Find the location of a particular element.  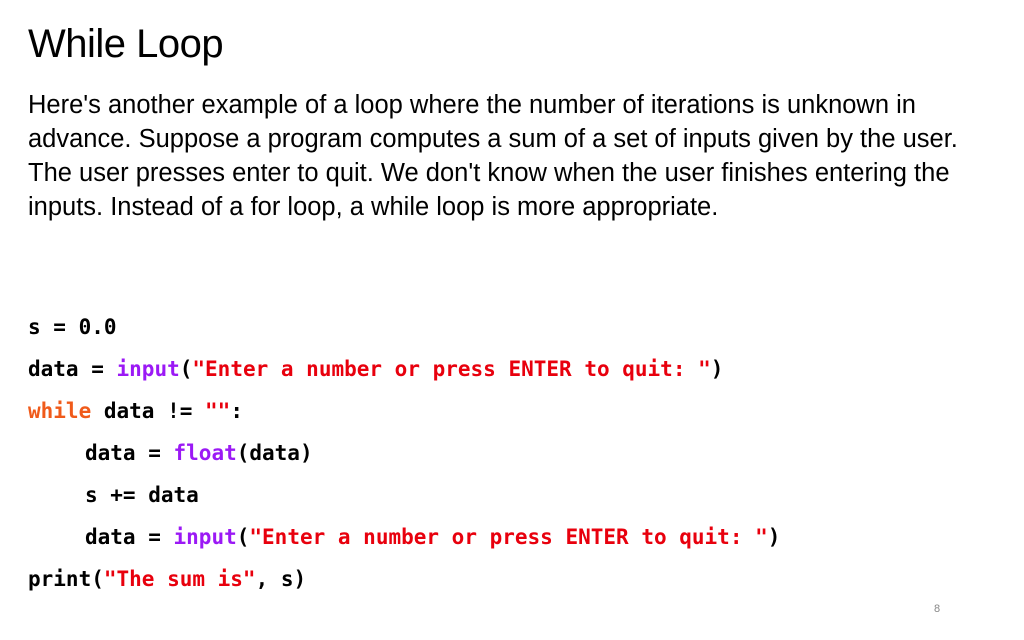

string-literal-token: "The sum is" is located at coordinates (179, 579).